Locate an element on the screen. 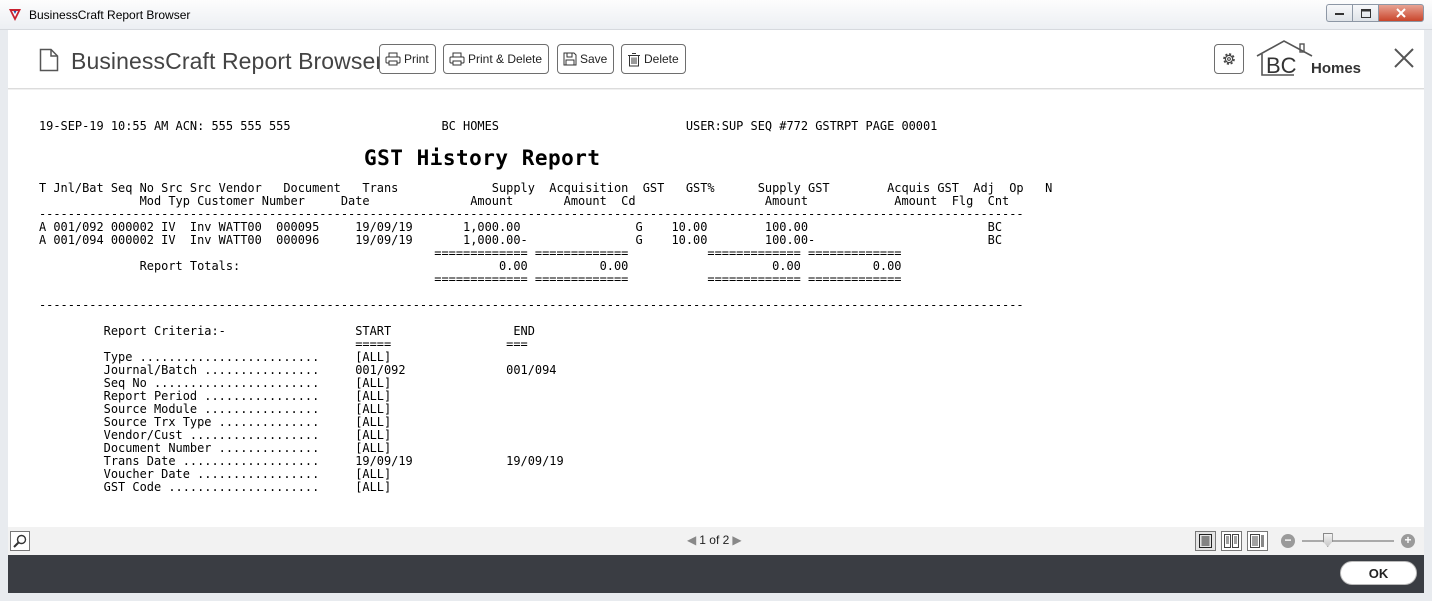  current-page: 1 is located at coordinates (702, 540).